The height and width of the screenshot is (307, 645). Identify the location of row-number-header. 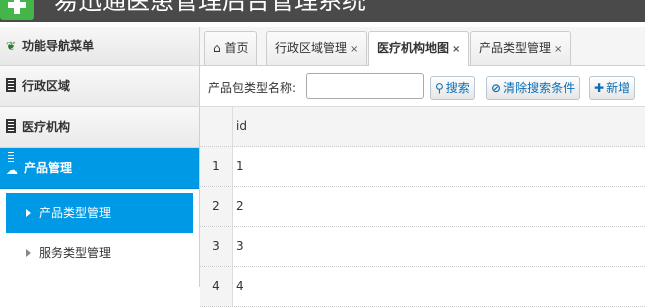
(216, 126).